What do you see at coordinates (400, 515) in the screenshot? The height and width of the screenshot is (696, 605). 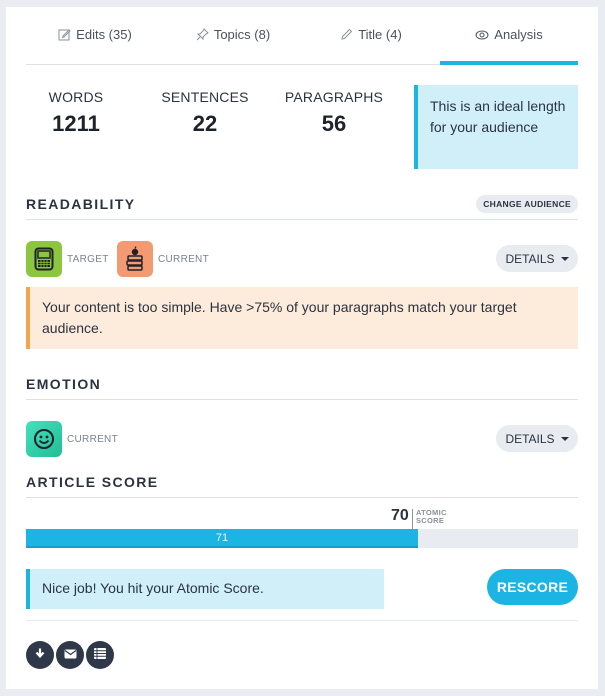 I see `atomic-score-value: 70` at bounding box center [400, 515].